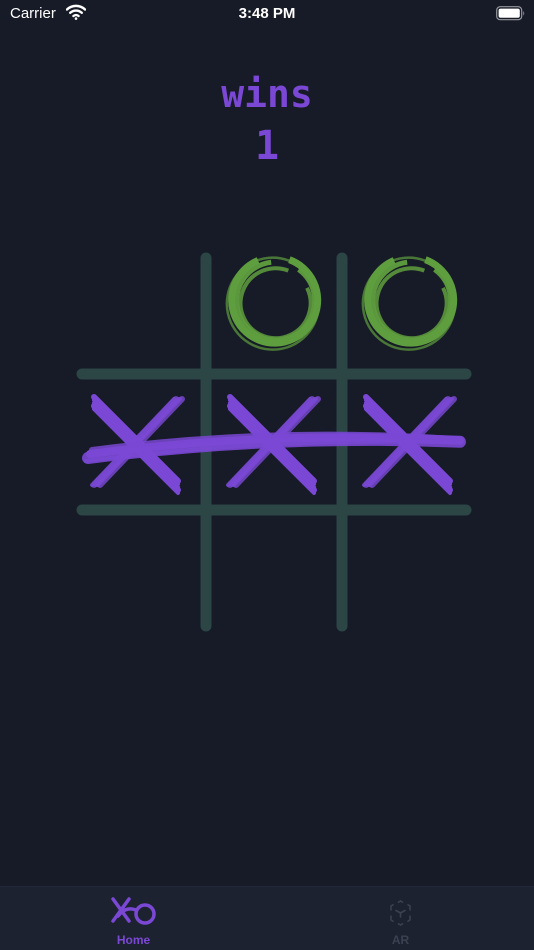  Describe the element at coordinates (400, 913) in the screenshot. I see `ar-cube-icon` at that location.